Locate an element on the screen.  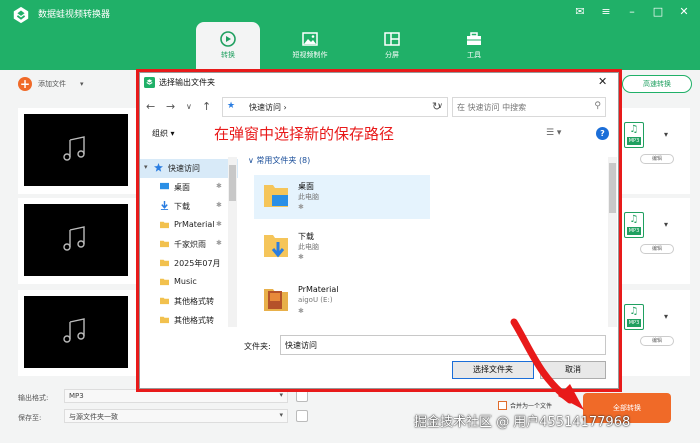
split-screen-icon is located at coordinates (392, 39).